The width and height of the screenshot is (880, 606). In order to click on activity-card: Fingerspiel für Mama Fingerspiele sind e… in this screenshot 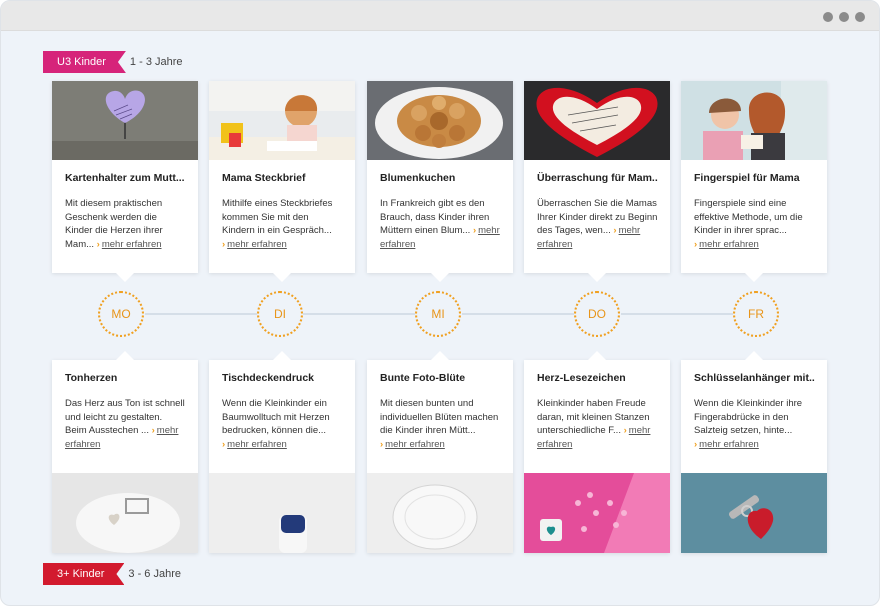, I will do `click(754, 181)`.